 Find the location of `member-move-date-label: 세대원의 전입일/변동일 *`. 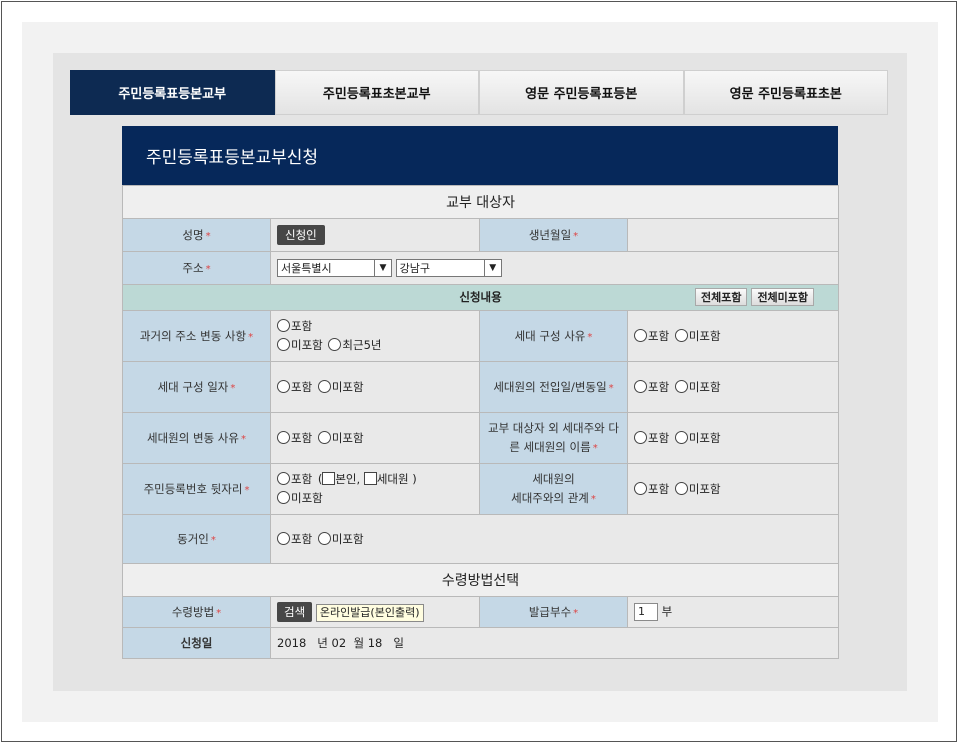

member-move-date-label: 세대원의 전입일/변동일 * is located at coordinates (553, 387).